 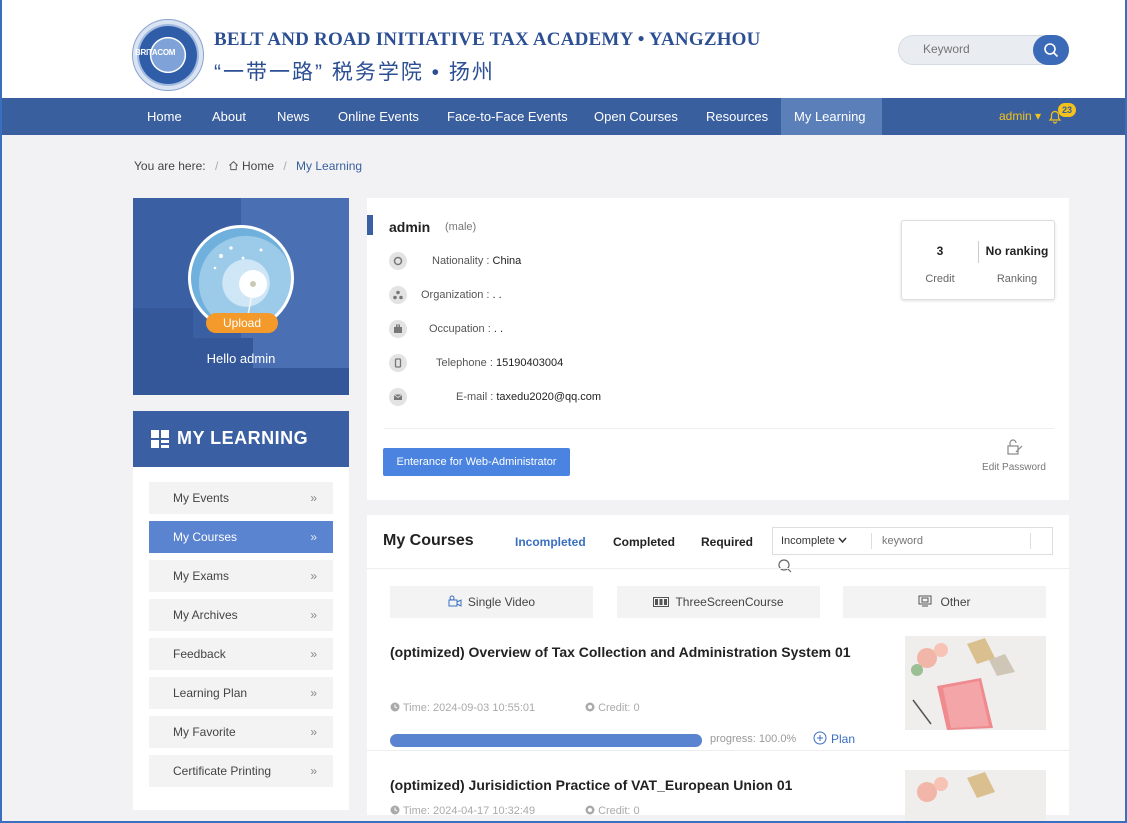 What do you see at coordinates (977, 49) in the screenshot?
I see `search-input` at bounding box center [977, 49].